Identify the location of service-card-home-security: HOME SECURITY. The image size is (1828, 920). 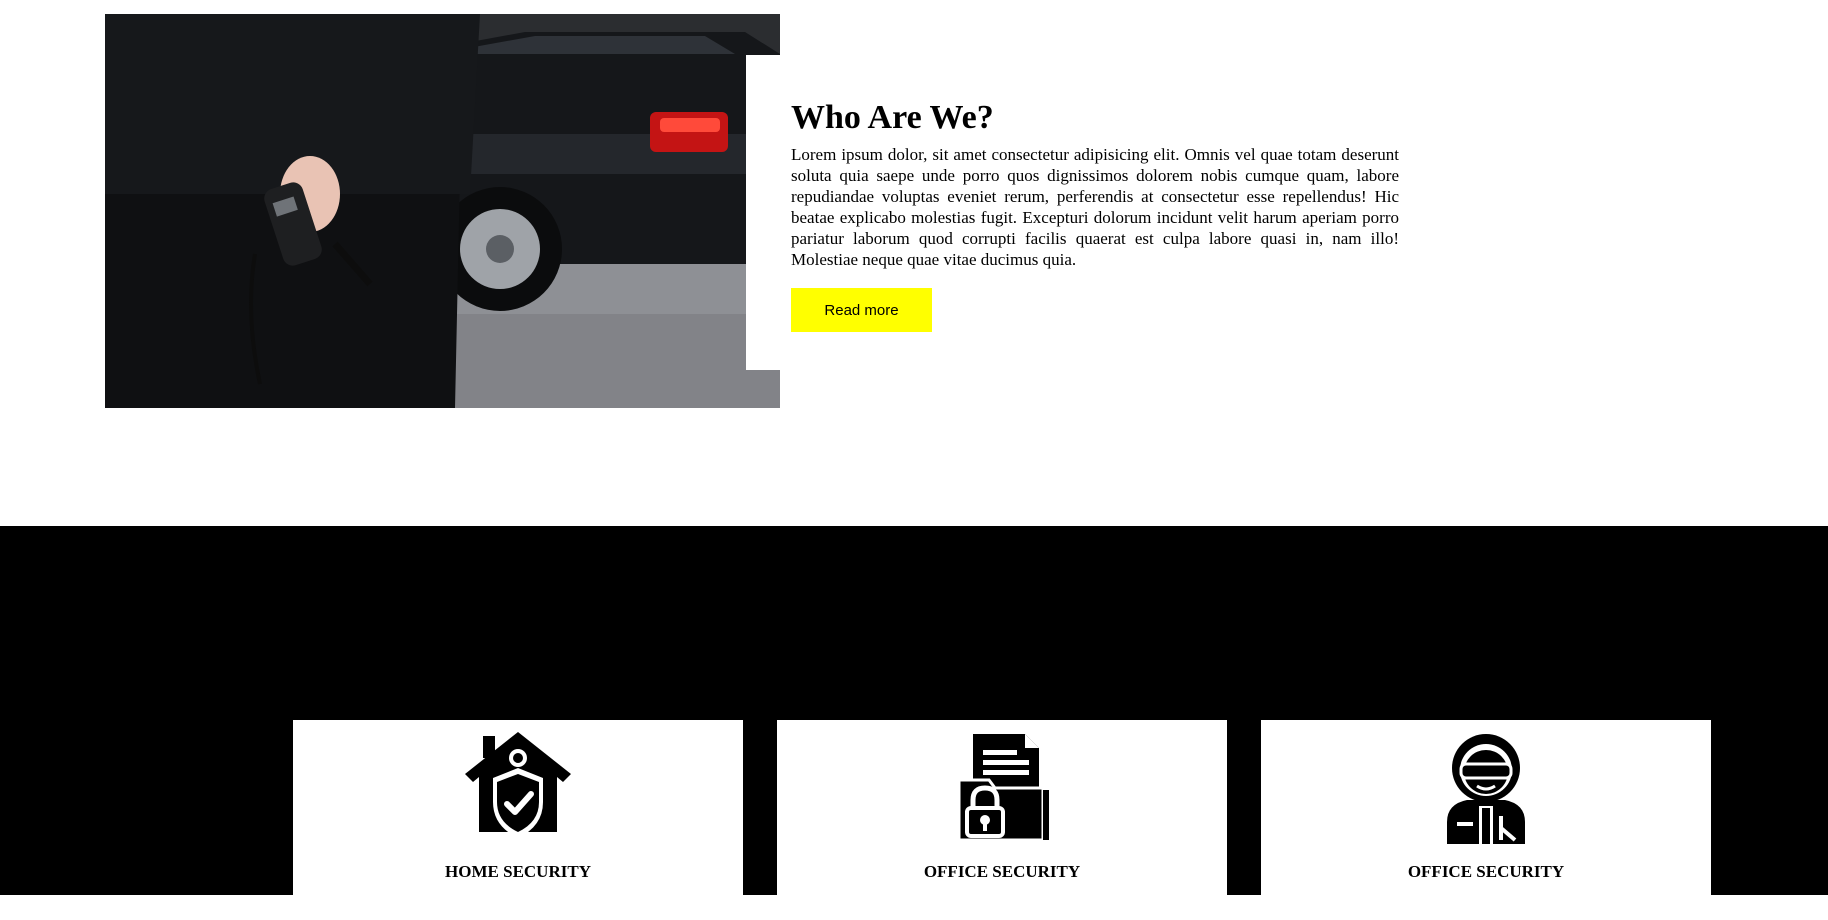
(518, 820).